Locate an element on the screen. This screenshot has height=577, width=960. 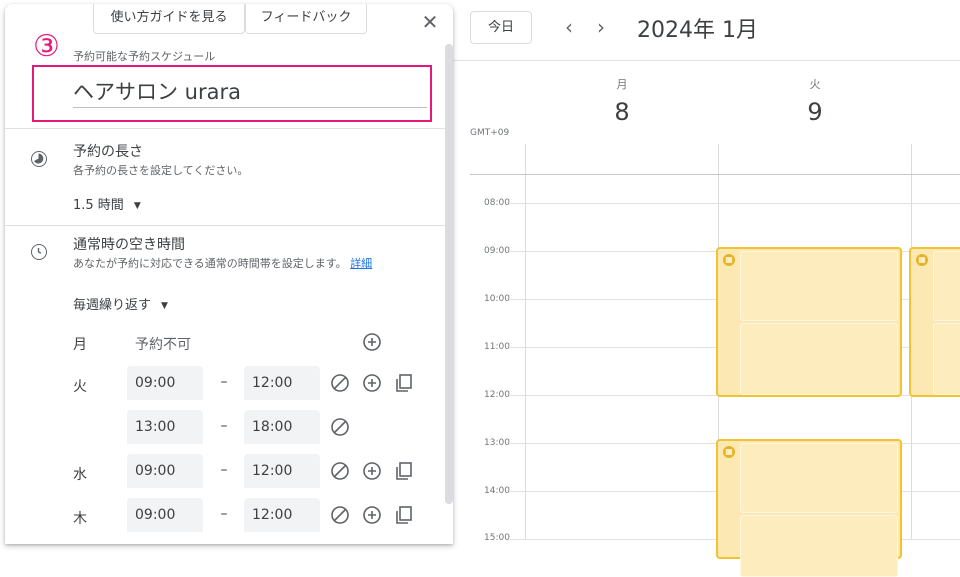
next-week-icon: › is located at coordinates (601, 27).